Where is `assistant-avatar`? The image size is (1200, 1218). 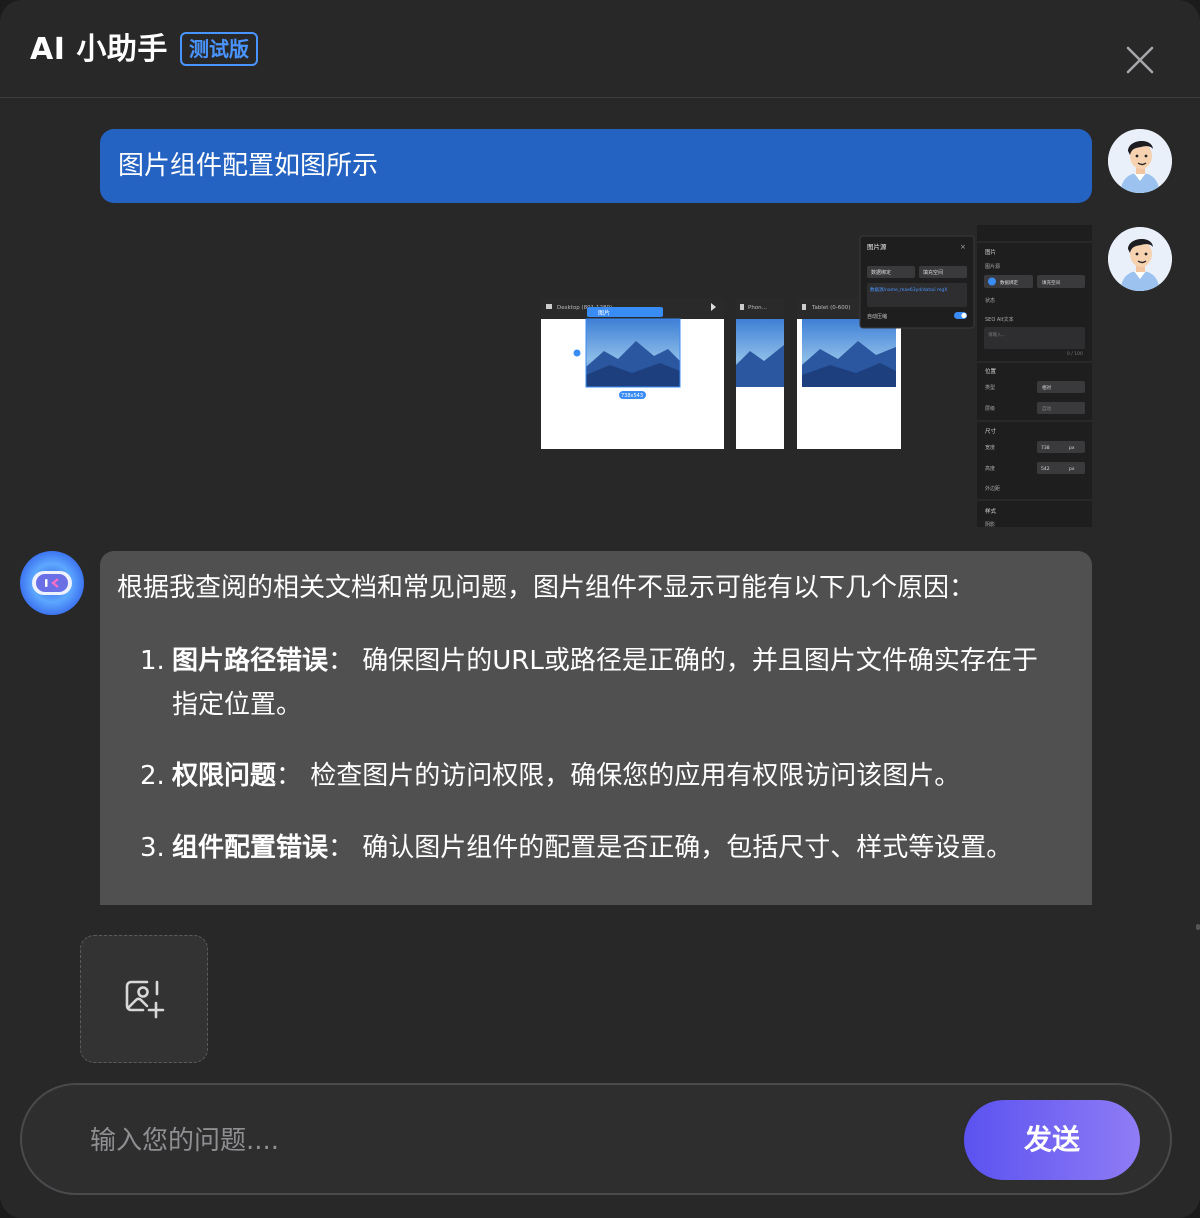 assistant-avatar is located at coordinates (52, 583).